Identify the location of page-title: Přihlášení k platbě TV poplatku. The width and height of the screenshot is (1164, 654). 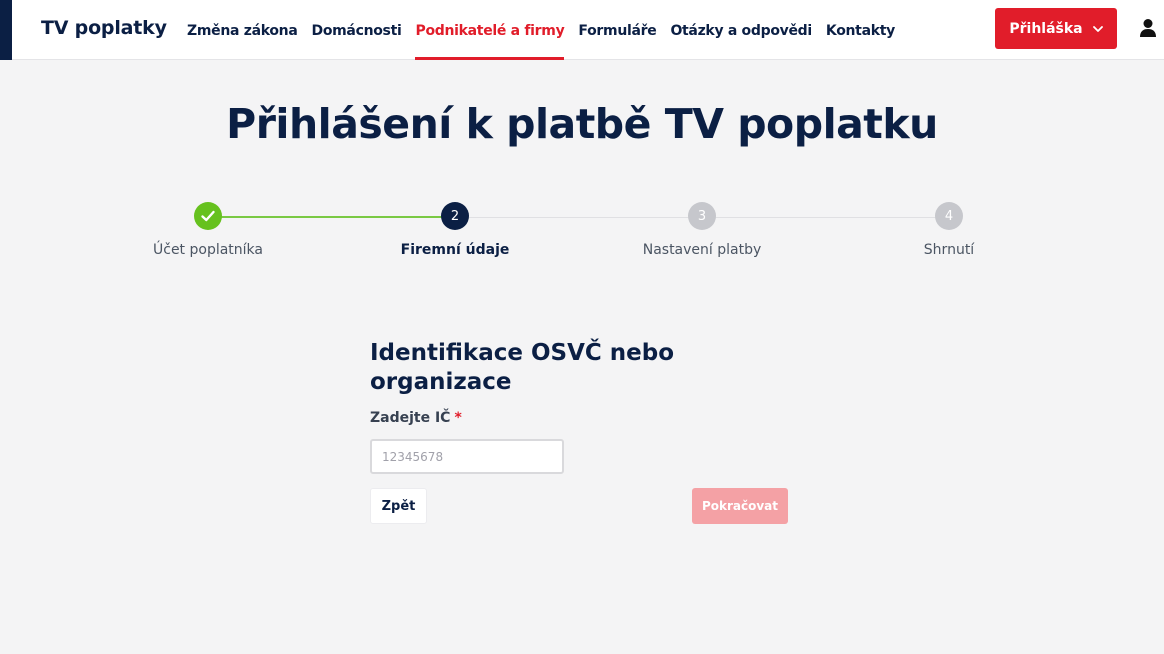
(582, 124).